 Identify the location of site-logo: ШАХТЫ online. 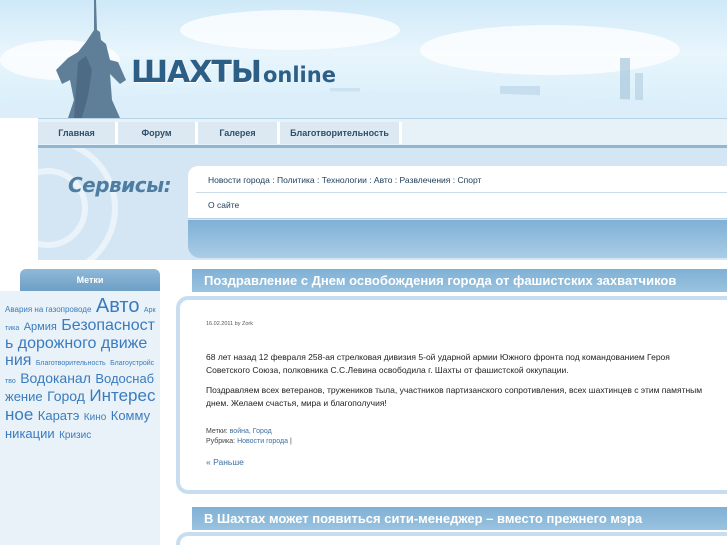
(233, 72).